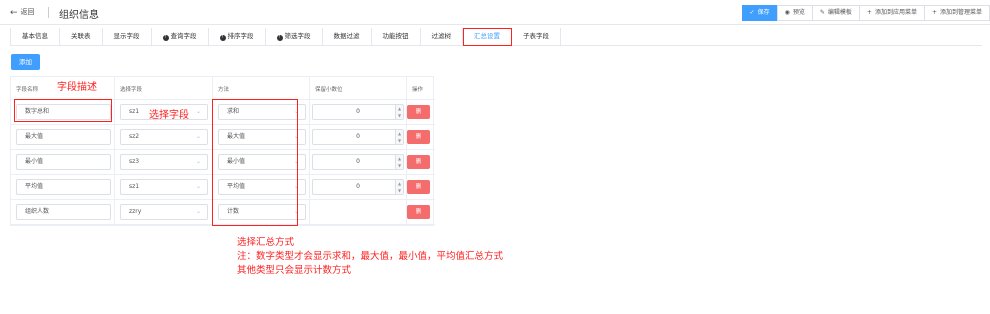 The width and height of the screenshot is (990, 314). I want to click on field-name-input: 组织人数, so click(63, 212).